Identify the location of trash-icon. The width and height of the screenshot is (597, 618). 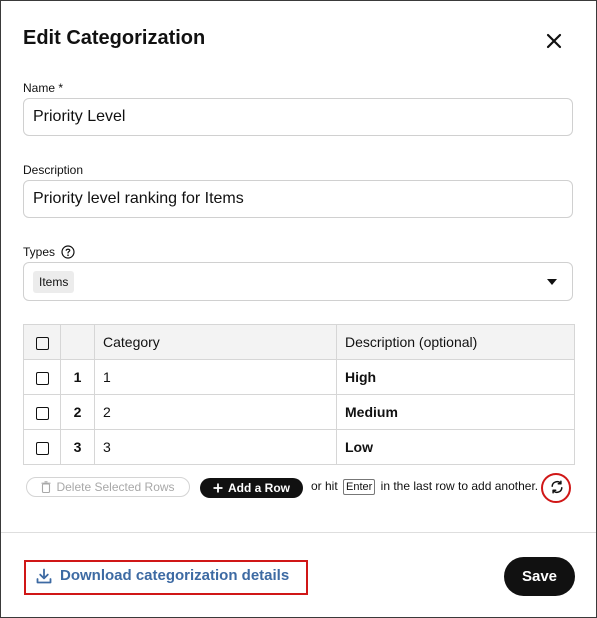
(46, 487).